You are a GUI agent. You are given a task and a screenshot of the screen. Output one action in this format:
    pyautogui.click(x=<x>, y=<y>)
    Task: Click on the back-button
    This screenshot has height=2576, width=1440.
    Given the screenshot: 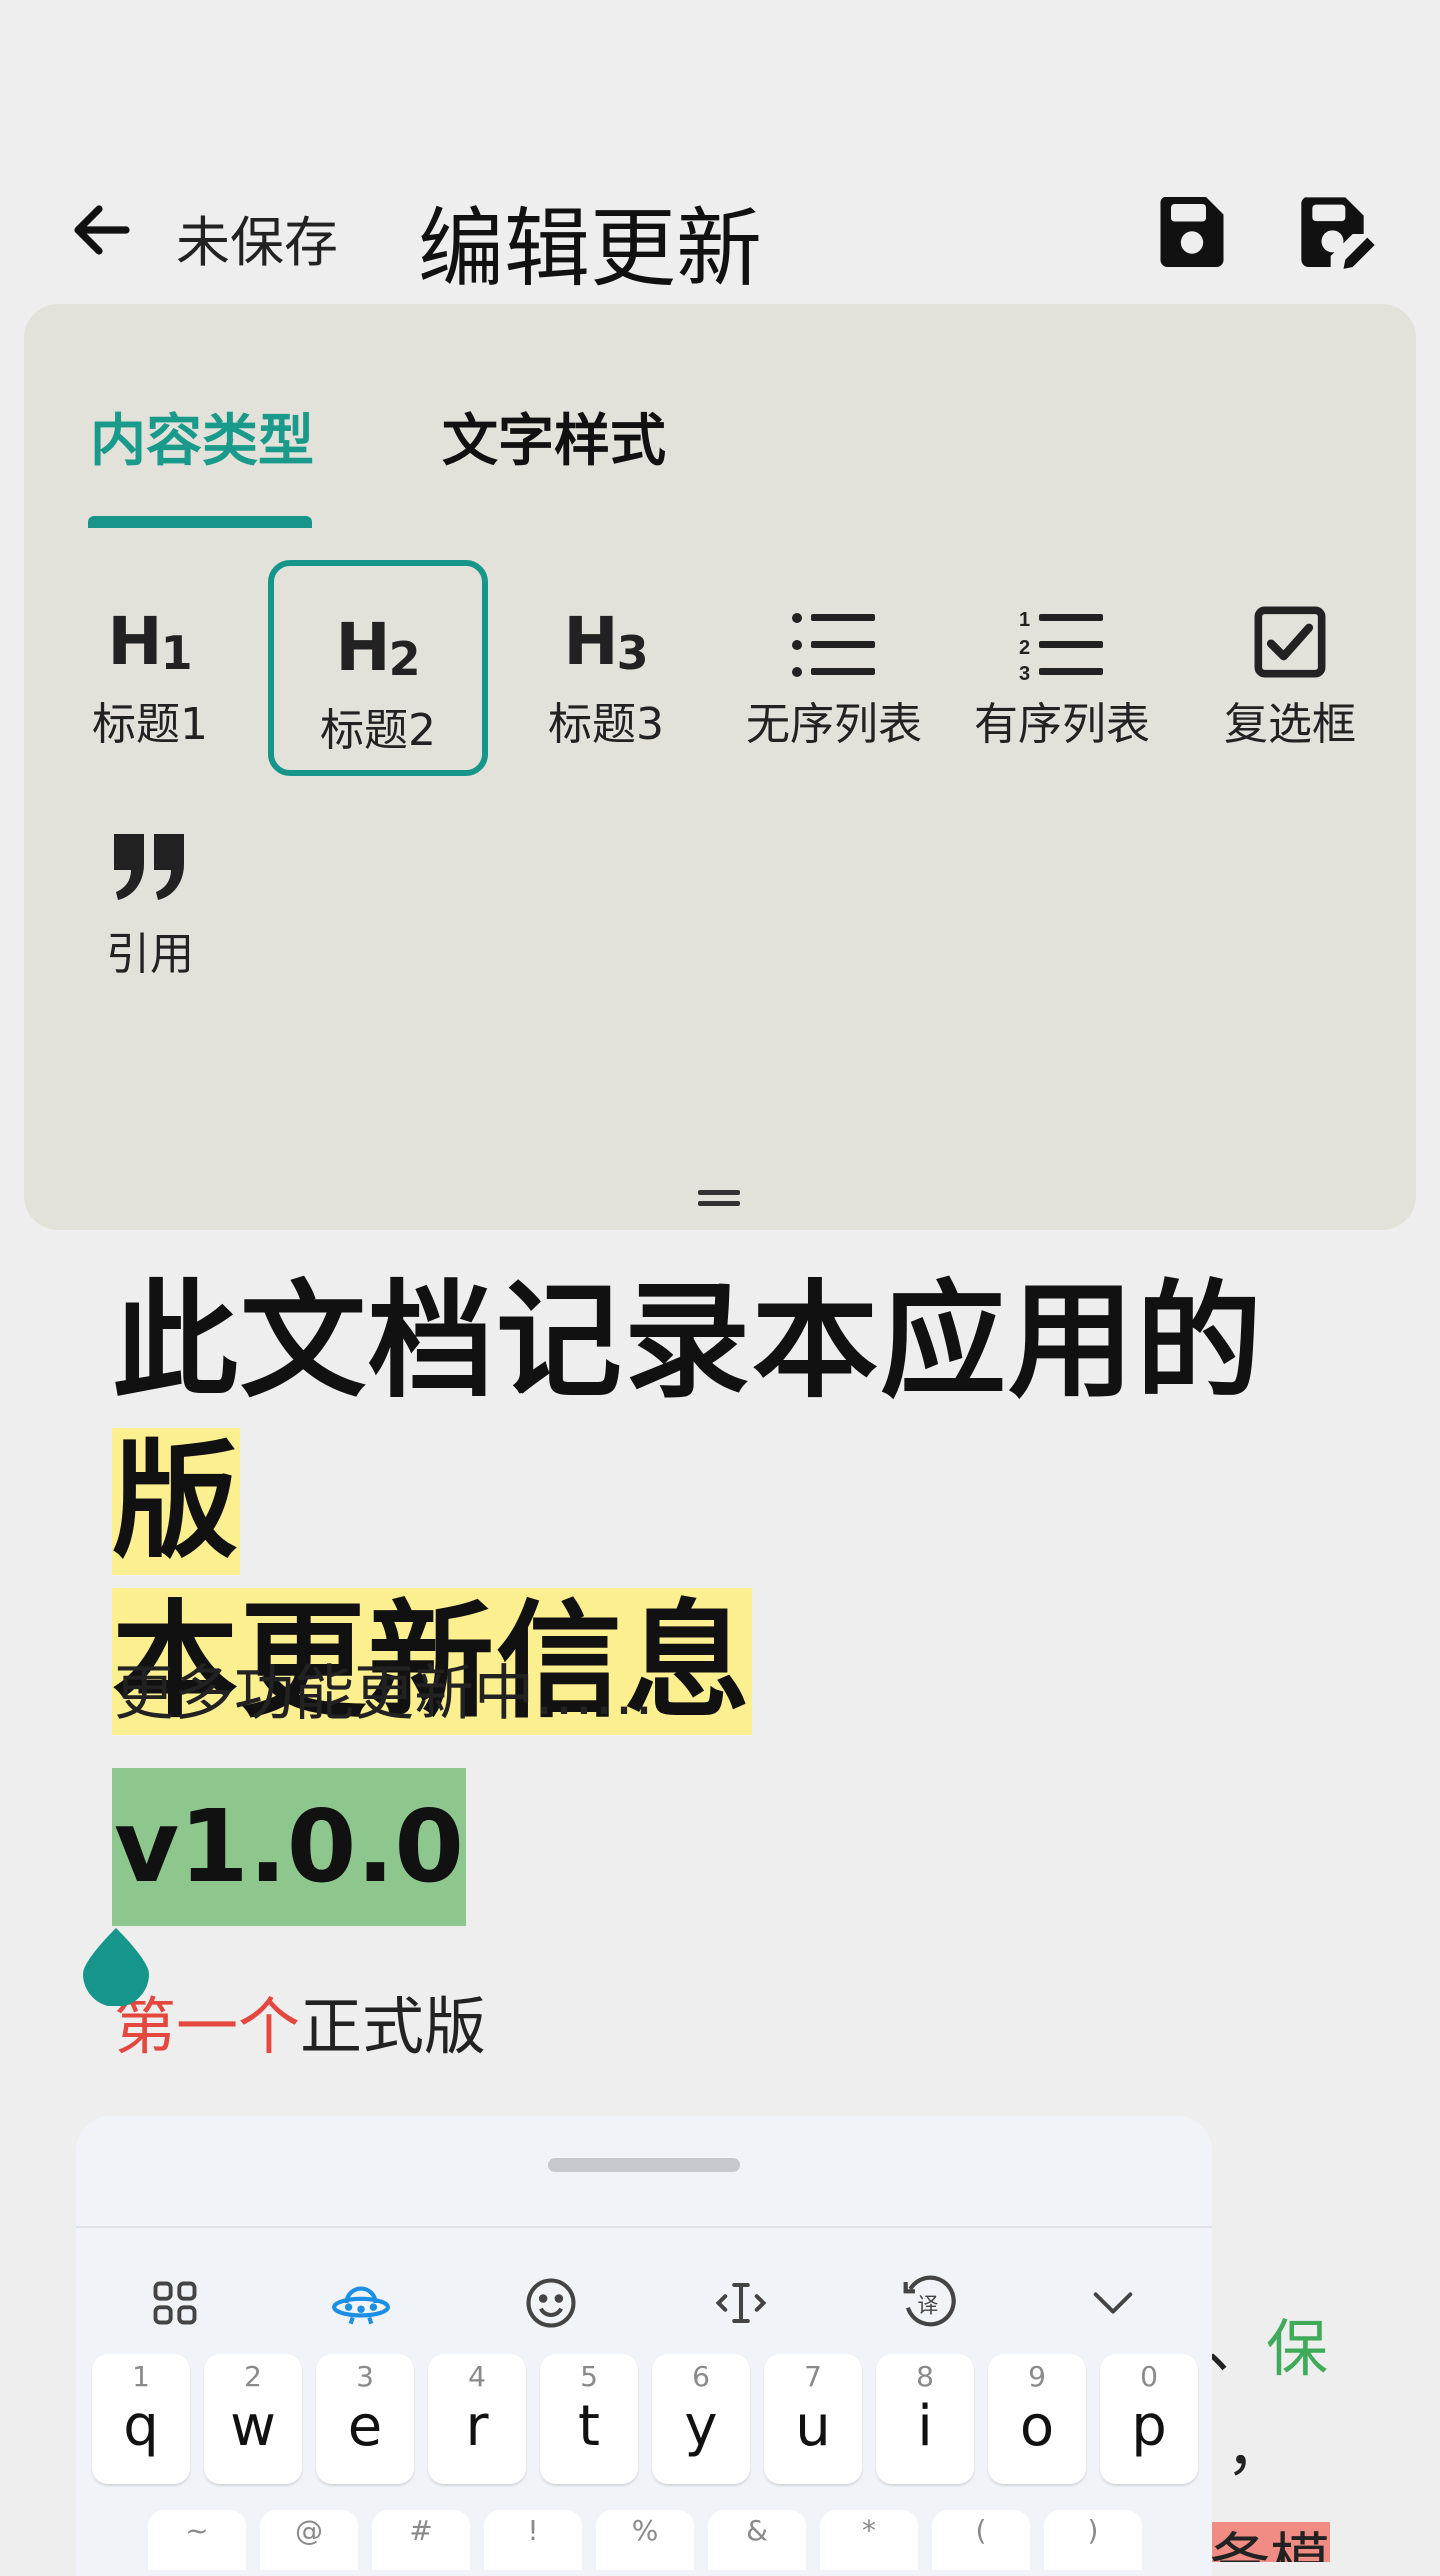 What is the action you would take?
    pyautogui.click(x=102, y=230)
    